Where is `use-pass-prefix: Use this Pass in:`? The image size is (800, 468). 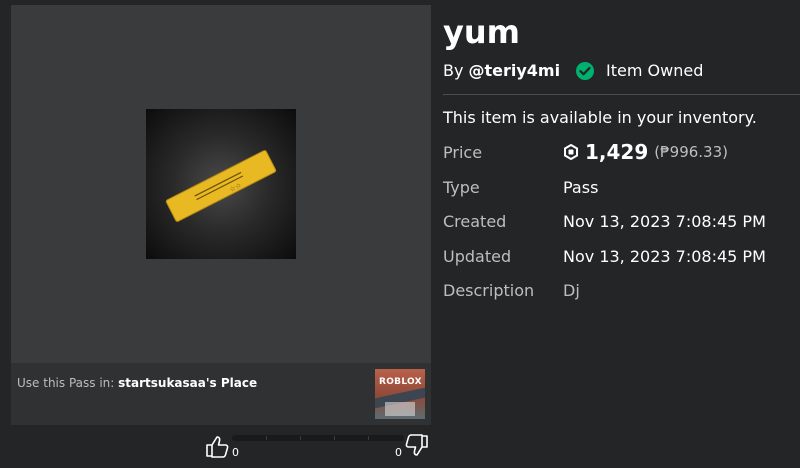
use-pass-prefix: Use this Pass in: is located at coordinates (66, 383).